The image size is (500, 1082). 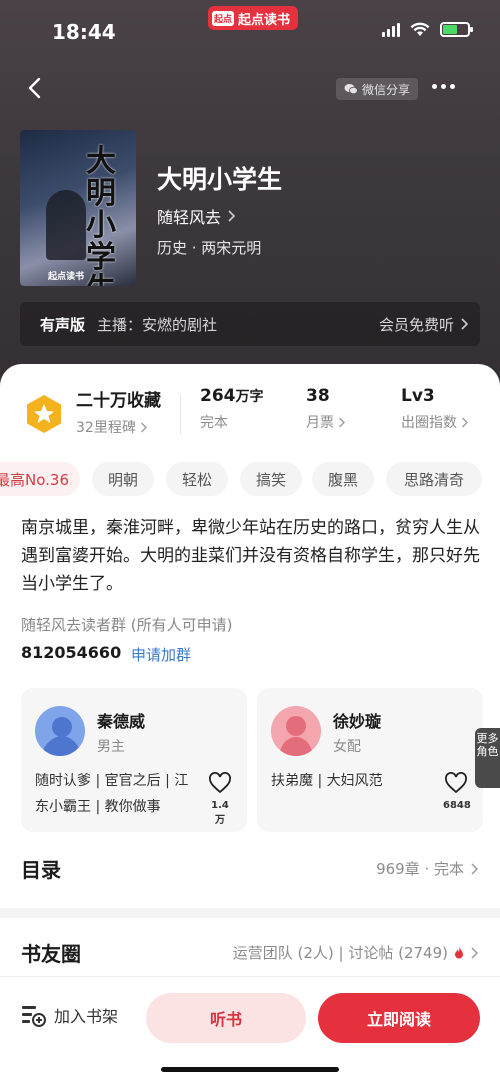 I want to click on more-options-icon, so click(x=443, y=86).